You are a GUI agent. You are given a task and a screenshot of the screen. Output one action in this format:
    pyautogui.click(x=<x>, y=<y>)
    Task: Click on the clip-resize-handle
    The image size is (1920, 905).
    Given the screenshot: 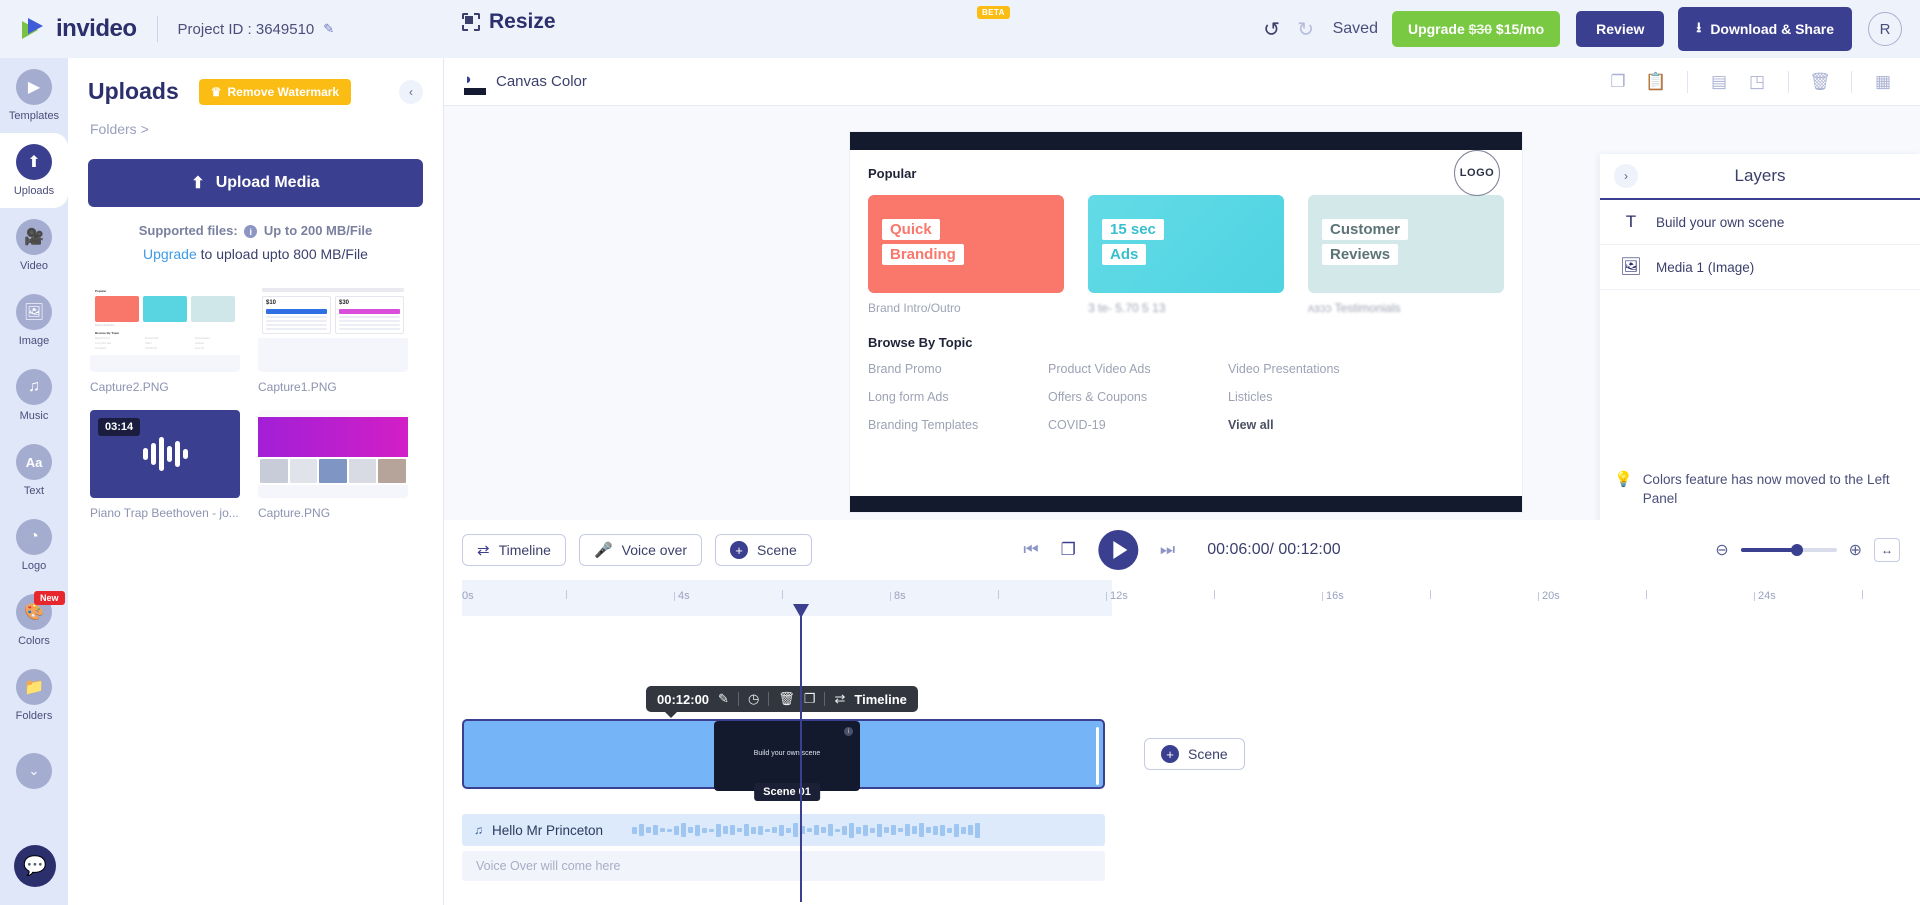 What is the action you would take?
    pyautogui.click(x=1097, y=756)
    